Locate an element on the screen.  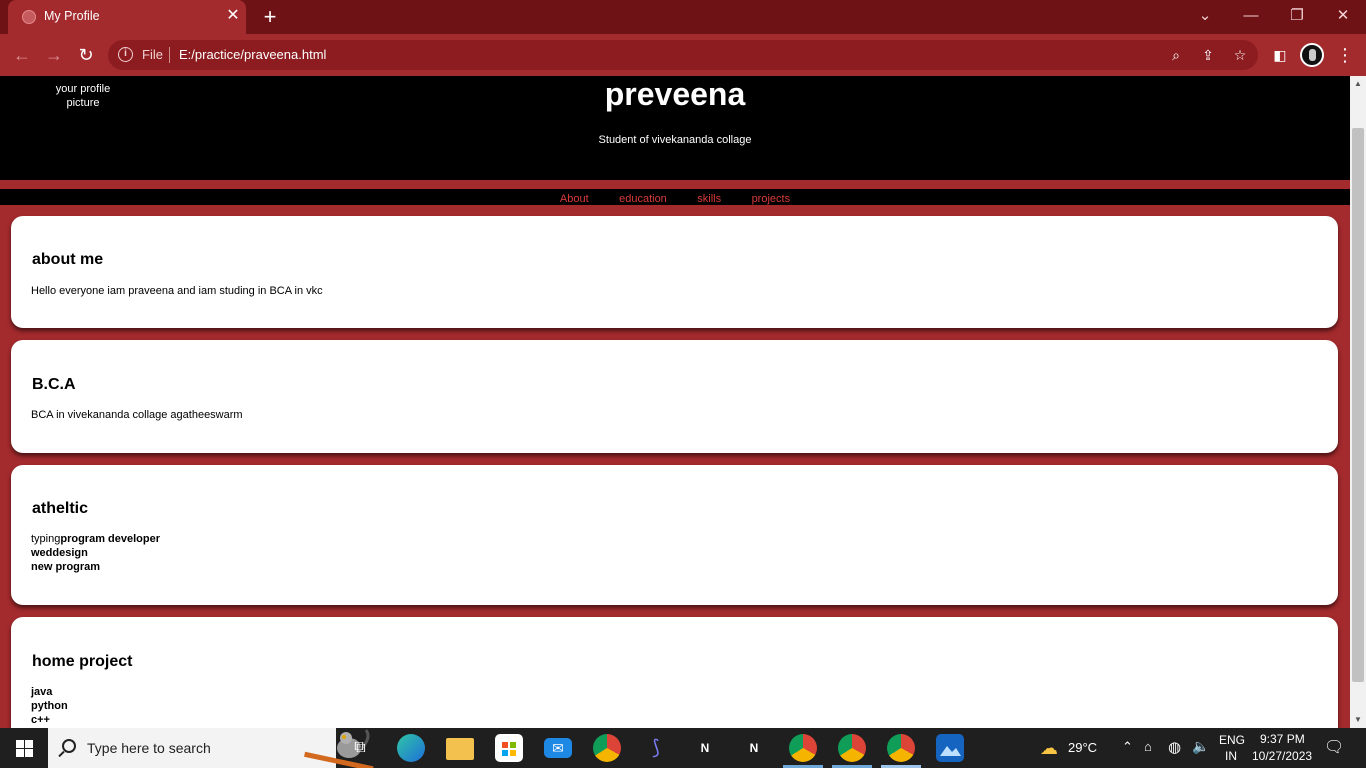
forward-arrow-icon: → is located at coordinates (54, 55).